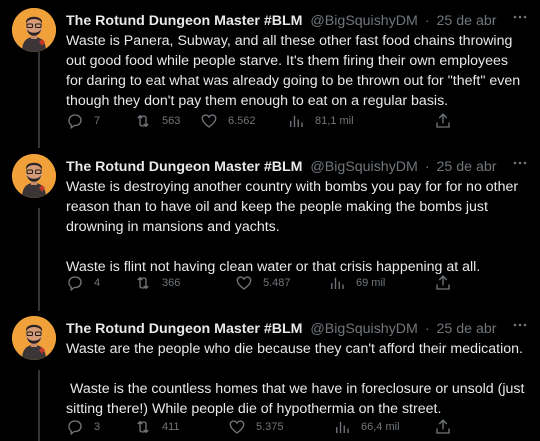 This screenshot has width=540, height=441. Describe the element at coordinates (371, 283) in the screenshot. I see `views-count: 69 mil` at that location.